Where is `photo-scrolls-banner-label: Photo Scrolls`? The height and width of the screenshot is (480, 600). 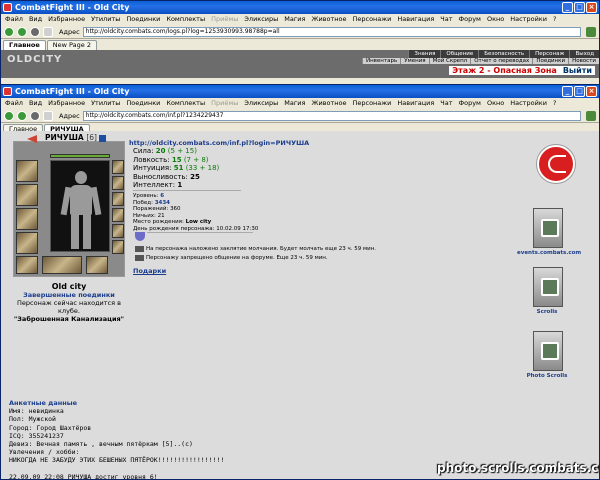 photo-scrolls-banner-label: Photo Scrolls is located at coordinates (547, 376).